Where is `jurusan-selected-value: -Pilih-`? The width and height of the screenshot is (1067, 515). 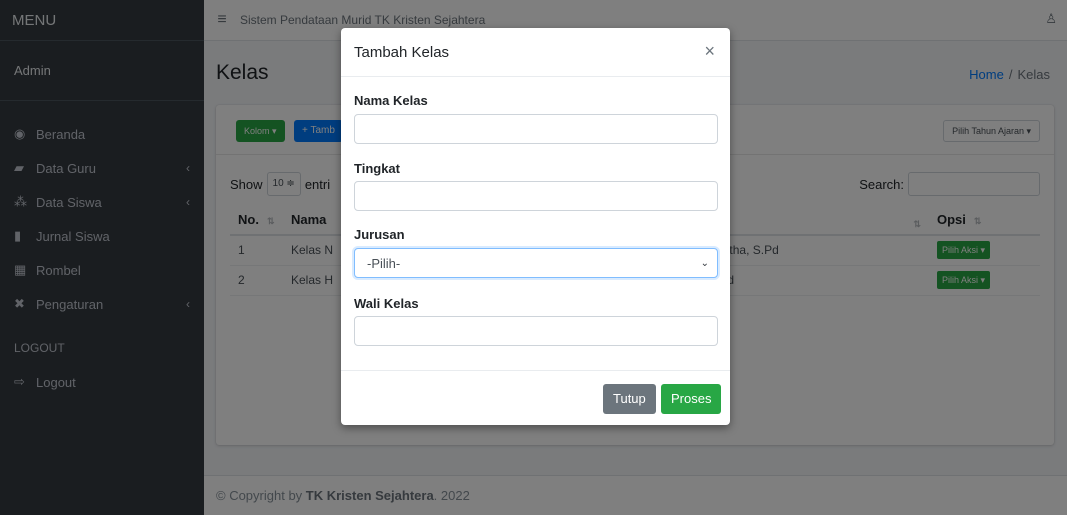
jurusan-selected-value: -Pilih- is located at coordinates (384, 263).